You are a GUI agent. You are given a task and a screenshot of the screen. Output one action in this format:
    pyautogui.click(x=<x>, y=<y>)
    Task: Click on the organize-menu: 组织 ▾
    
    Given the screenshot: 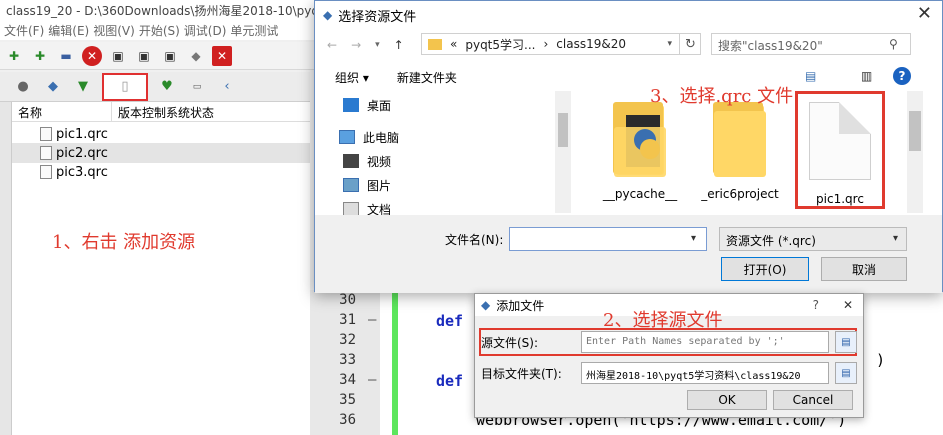 What is the action you would take?
    pyautogui.click(x=352, y=77)
    